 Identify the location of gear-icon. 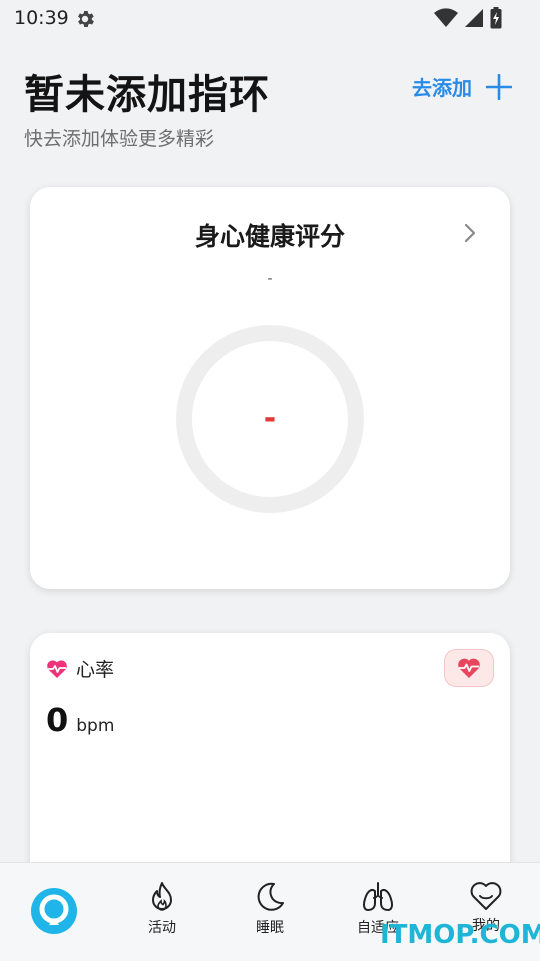
(86, 19).